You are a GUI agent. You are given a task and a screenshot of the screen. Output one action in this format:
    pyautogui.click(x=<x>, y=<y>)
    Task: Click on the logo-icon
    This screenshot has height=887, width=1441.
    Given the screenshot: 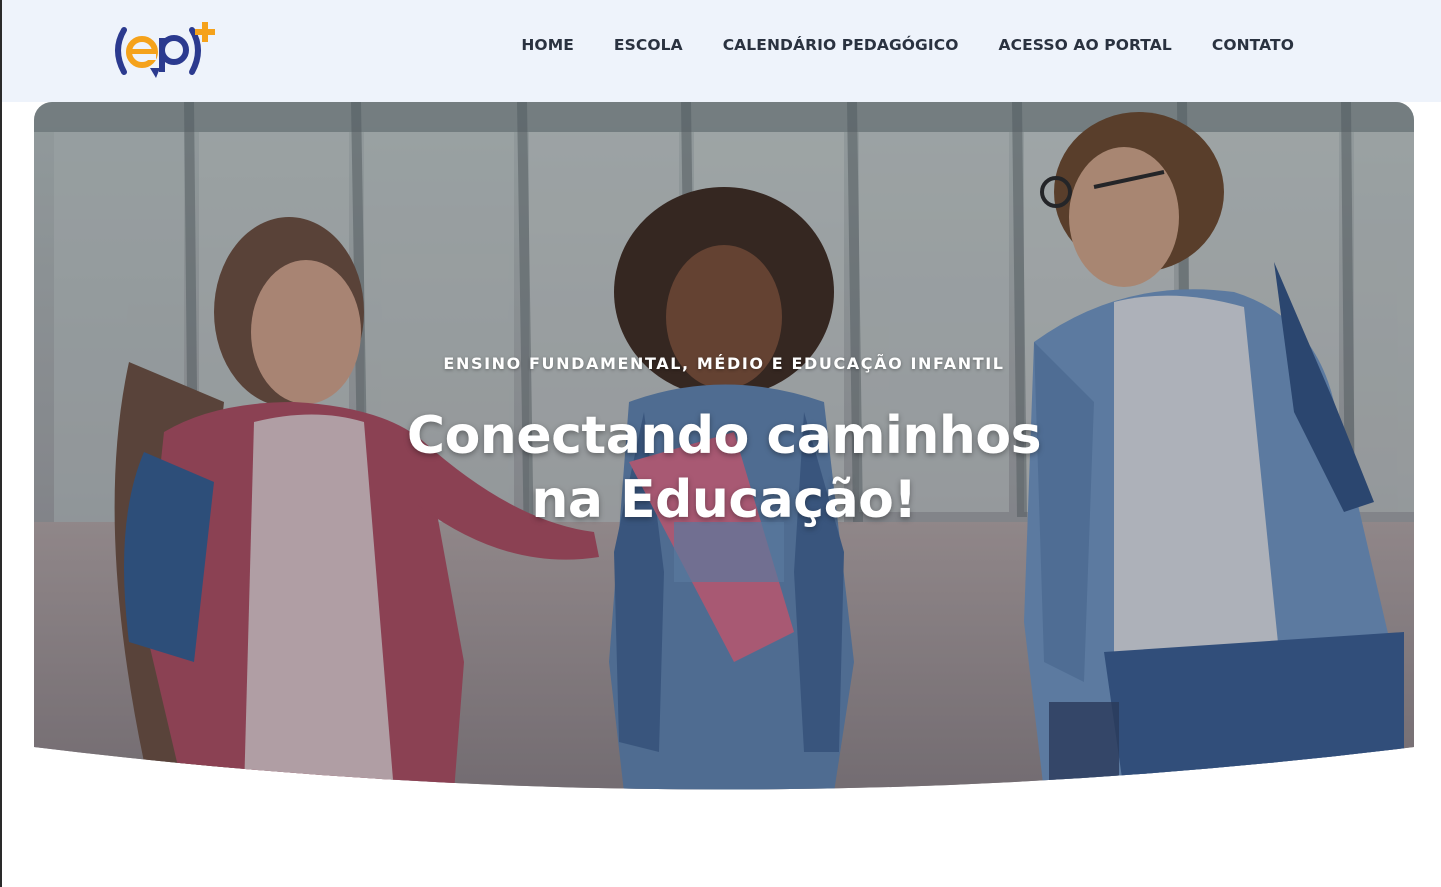 What is the action you would take?
    pyautogui.click(x=165, y=50)
    